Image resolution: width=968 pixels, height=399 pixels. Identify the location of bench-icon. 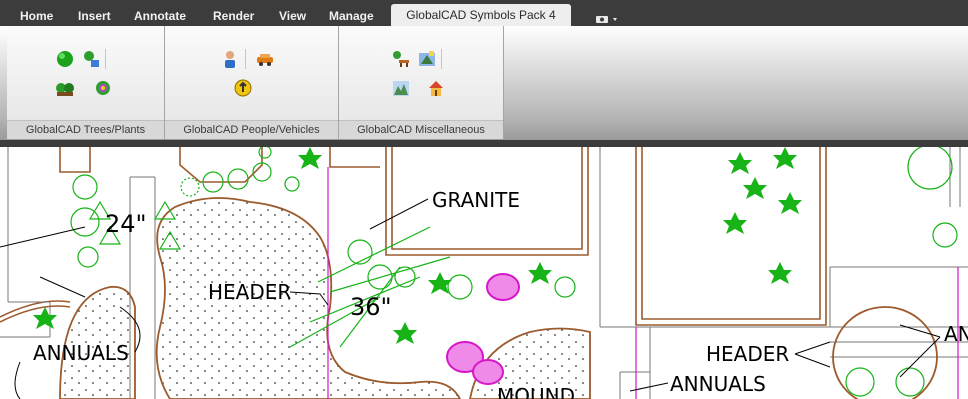
(401, 59).